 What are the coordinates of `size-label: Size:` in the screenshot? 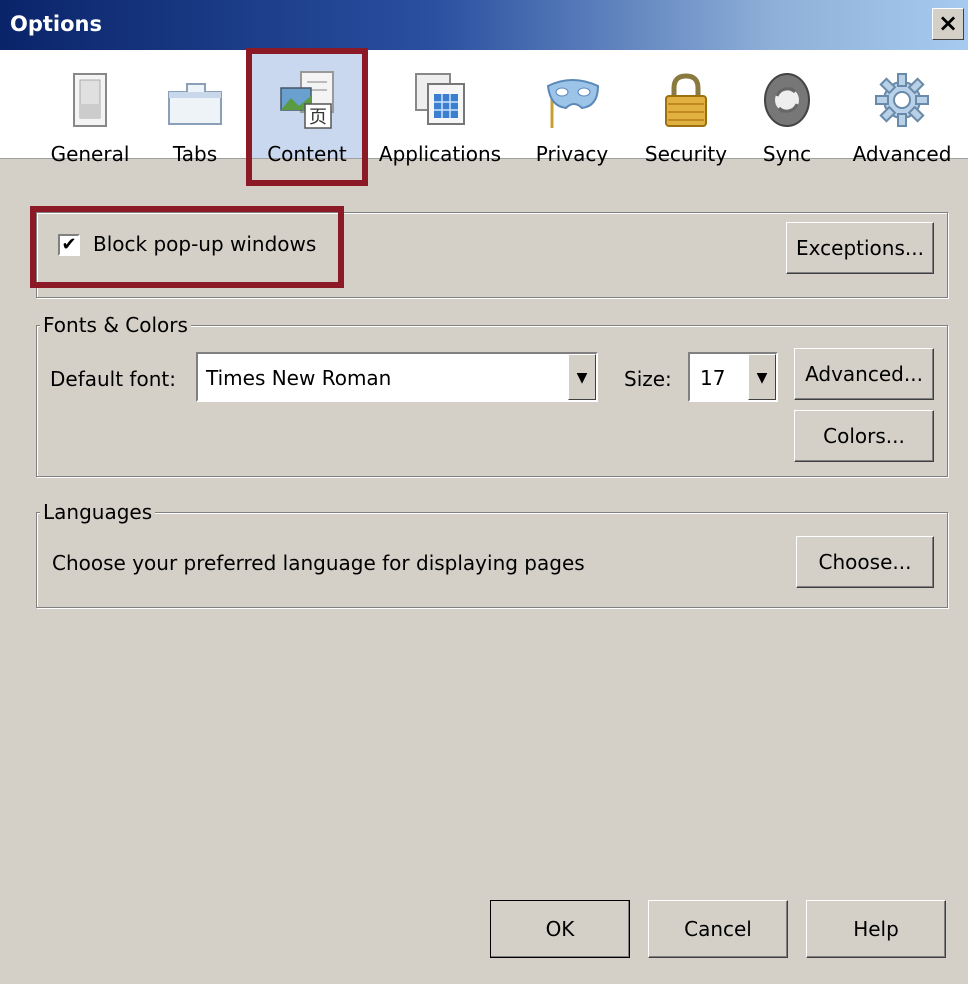 It's located at (648, 379).